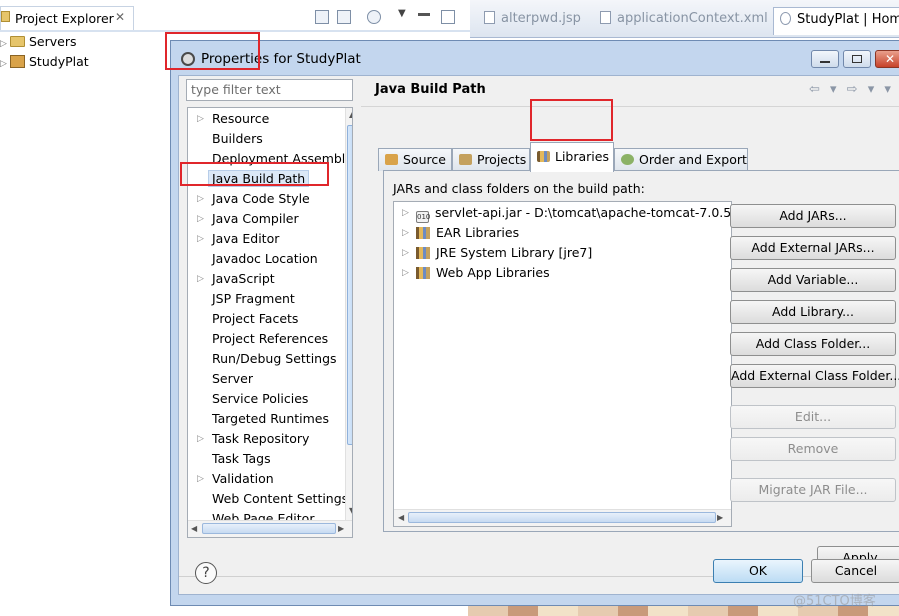 This screenshot has height=616, width=899. Describe the element at coordinates (231, 479) in the screenshot. I see `nav-item: ▷ Validation` at that location.